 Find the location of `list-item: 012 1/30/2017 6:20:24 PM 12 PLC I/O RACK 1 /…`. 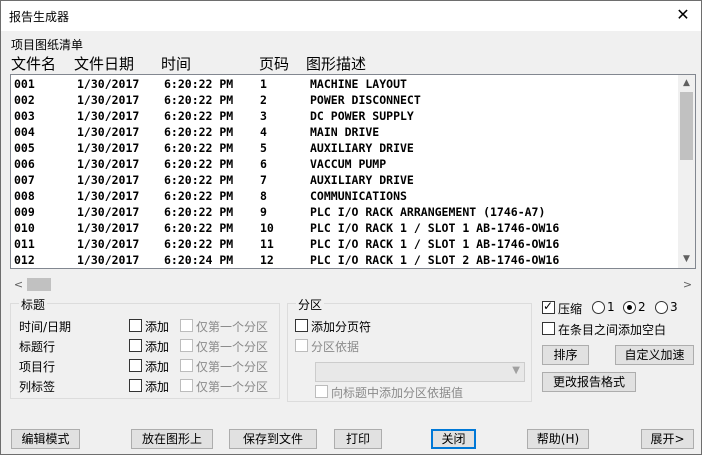

list-item: 012 1/30/2017 6:20:24 PM 12 PLC I/O RACK 1 /… is located at coordinates (346, 260).